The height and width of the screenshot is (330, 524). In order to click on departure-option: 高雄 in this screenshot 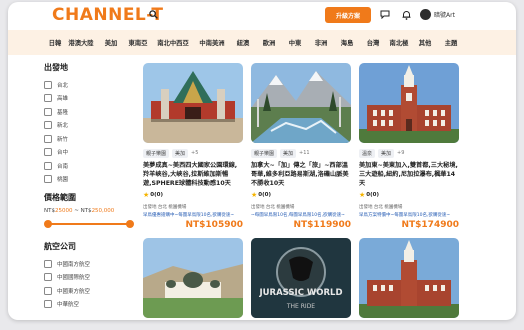, I will do `click(89, 99)`.